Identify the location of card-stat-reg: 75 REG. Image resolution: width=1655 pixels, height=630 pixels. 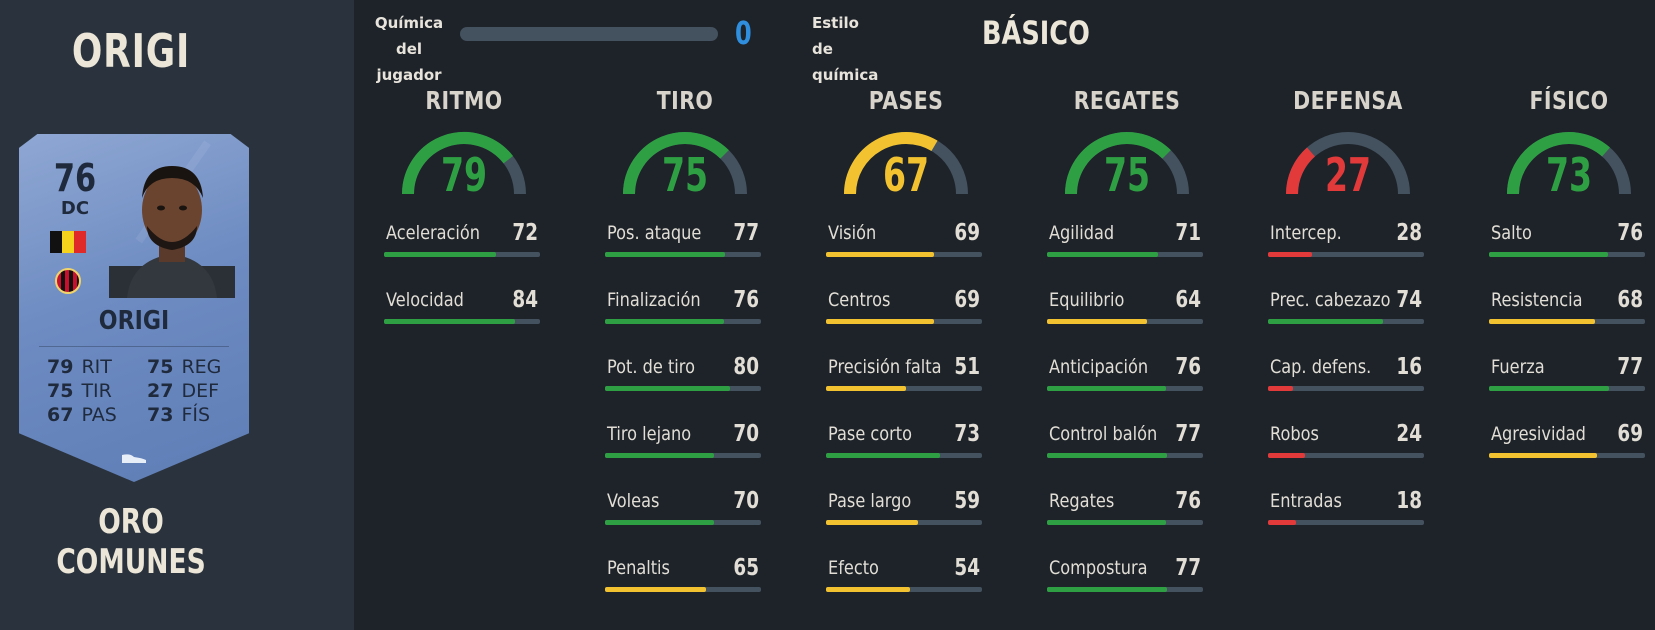
(184, 367).